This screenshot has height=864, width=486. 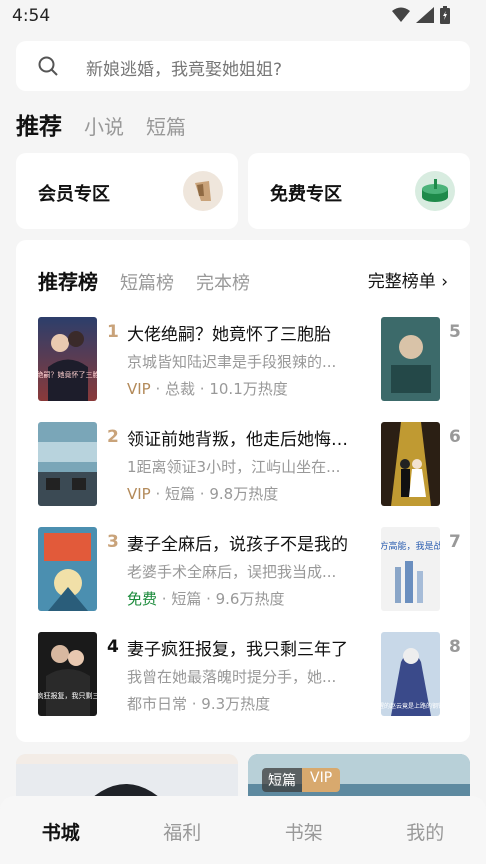 What do you see at coordinates (221, 599) in the screenshot?
I see `book-meta-text: · 短篇 · 9.6万热度` at bounding box center [221, 599].